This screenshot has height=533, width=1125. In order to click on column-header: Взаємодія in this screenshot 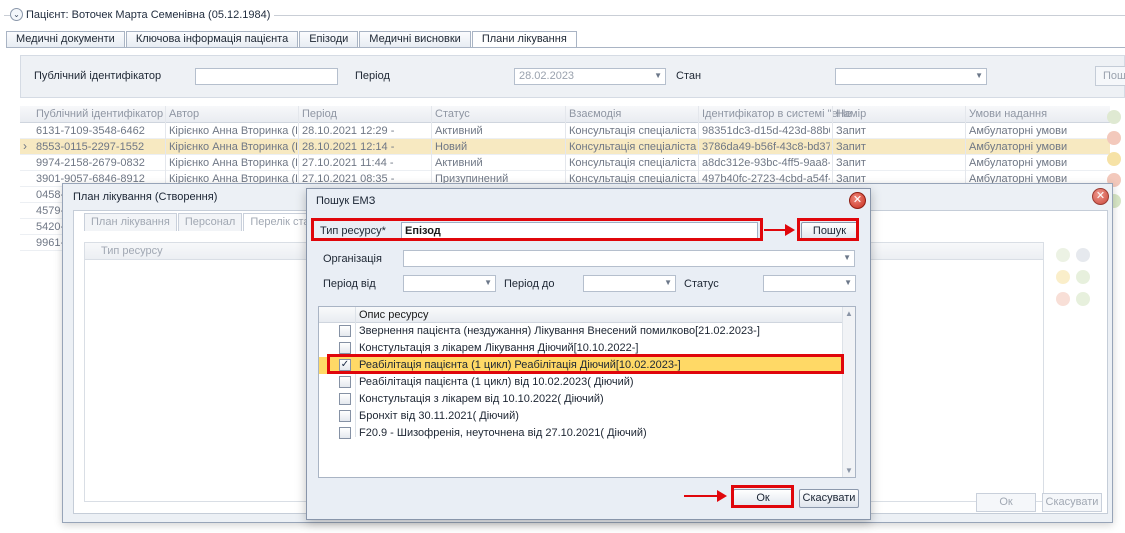, I will do `click(595, 114)`.